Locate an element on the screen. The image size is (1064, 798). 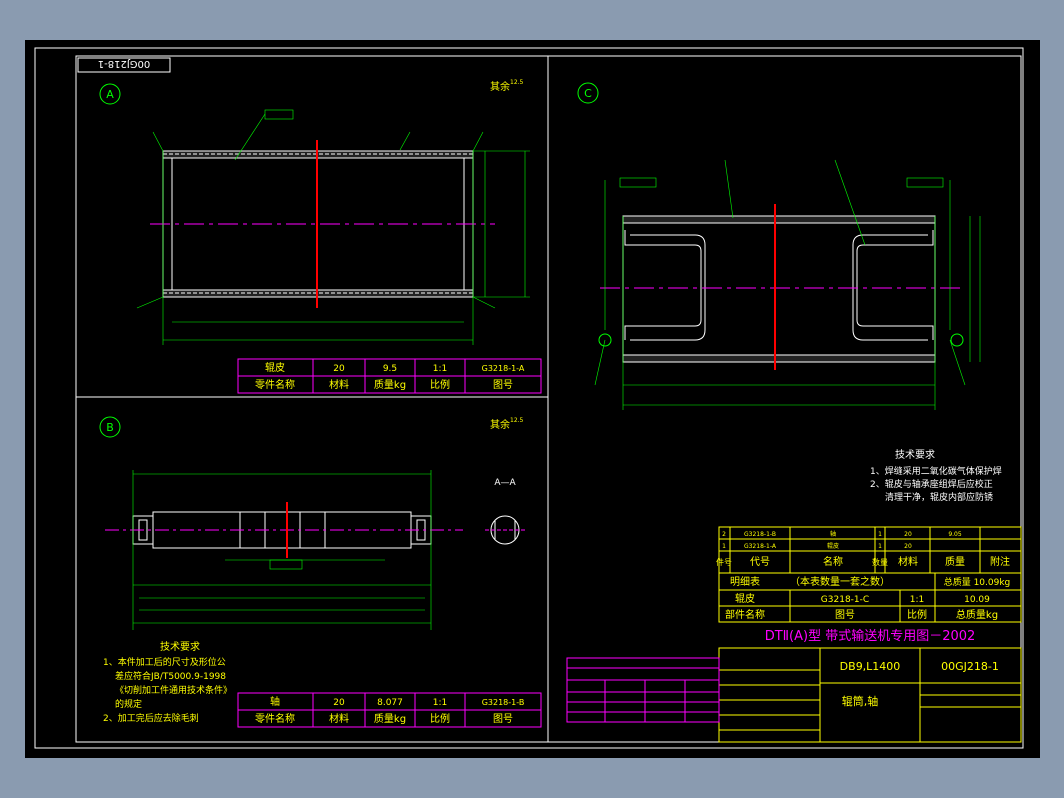
section-label-a: A is located at coordinates (110, 94).